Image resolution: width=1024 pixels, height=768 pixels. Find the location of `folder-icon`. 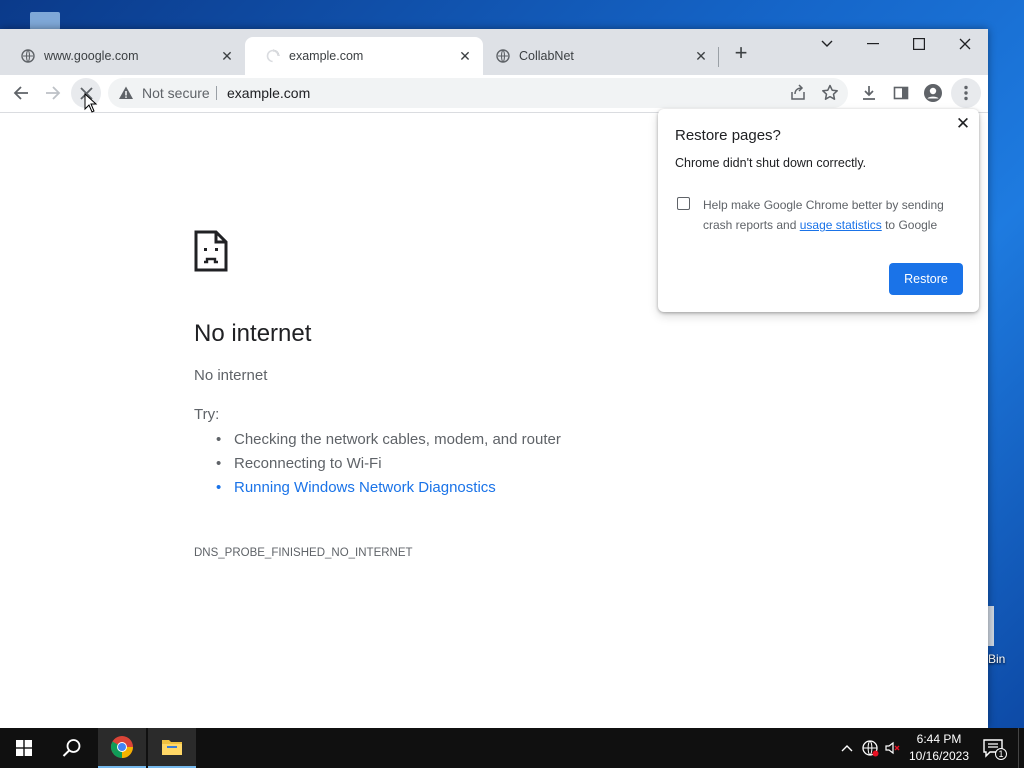

folder-icon is located at coordinates (172, 747).